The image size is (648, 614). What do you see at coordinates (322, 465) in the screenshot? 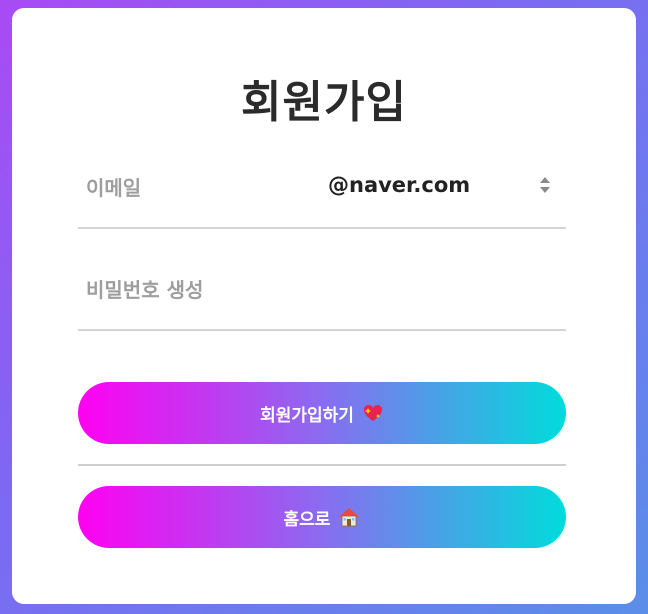
I see `divider` at bounding box center [322, 465].